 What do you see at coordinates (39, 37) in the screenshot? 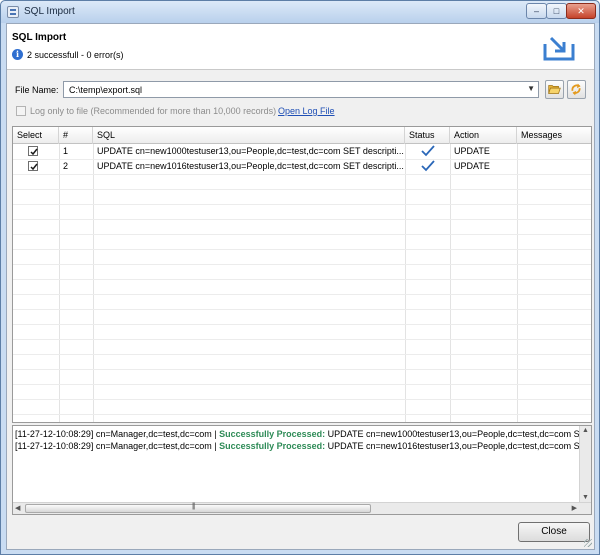
I see `page-title: SQL Import` at bounding box center [39, 37].